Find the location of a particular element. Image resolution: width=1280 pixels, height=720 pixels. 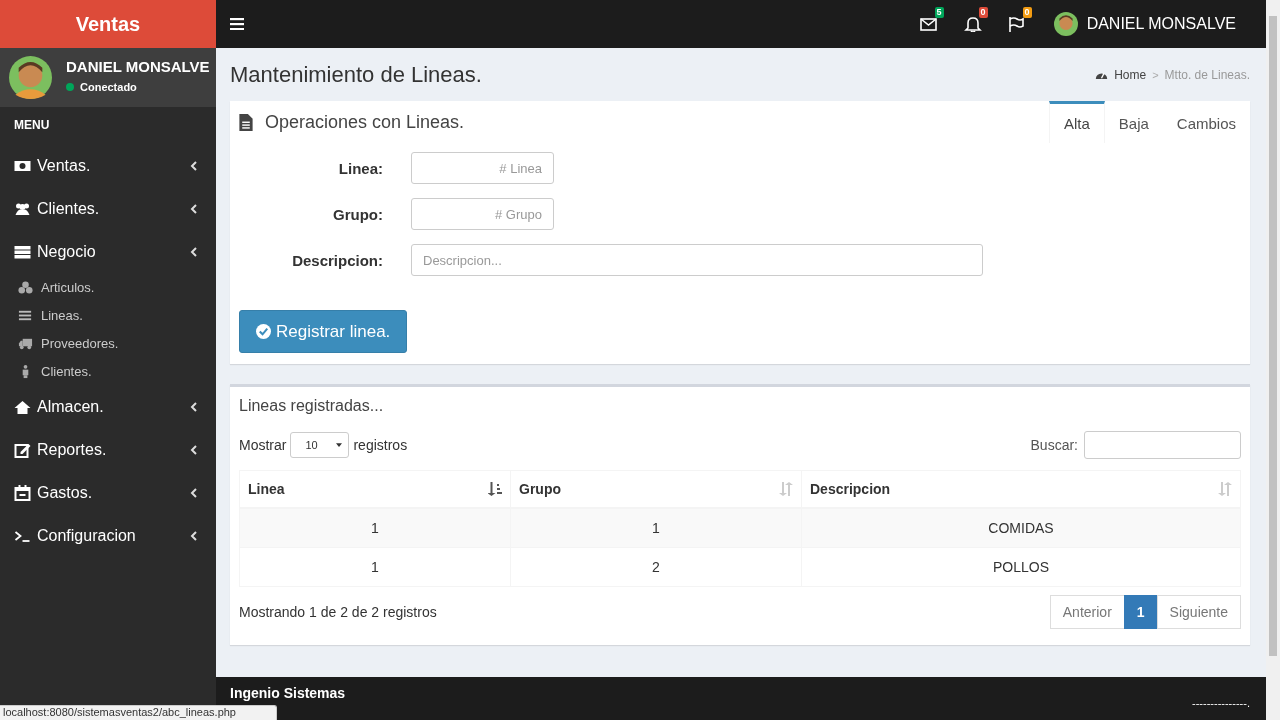

menu-header: MENU is located at coordinates (32, 125).